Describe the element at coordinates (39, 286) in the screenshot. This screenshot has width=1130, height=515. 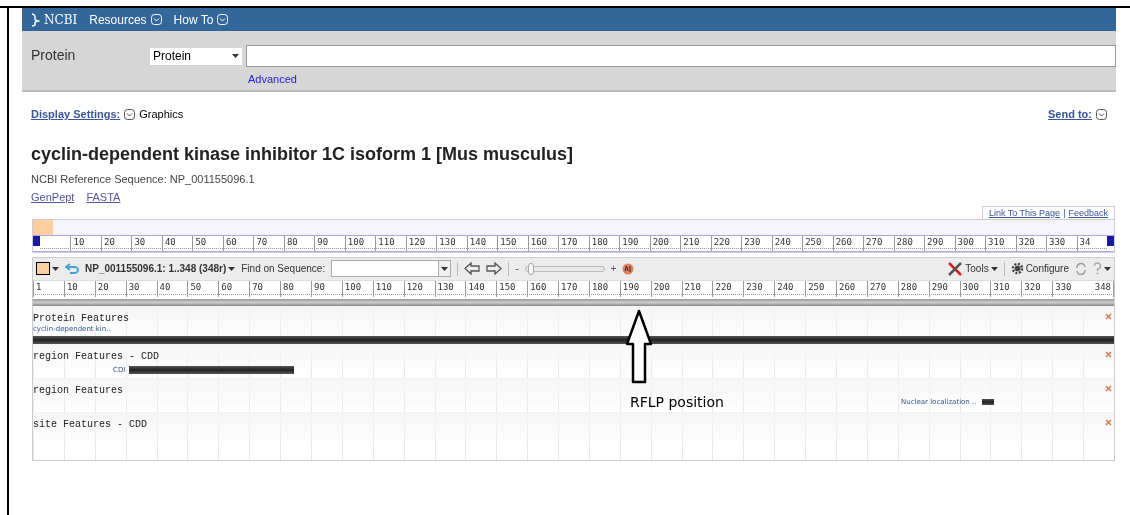
I see `ruler-label: 1` at that location.